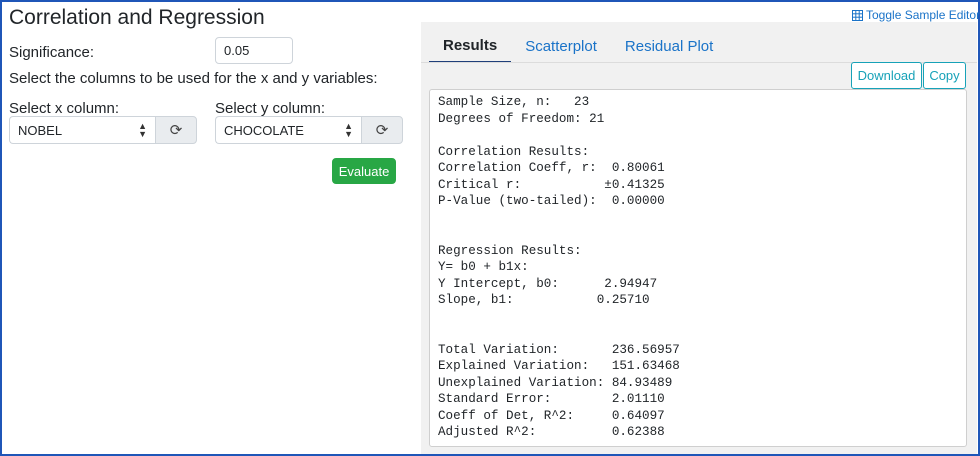 The height and width of the screenshot is (456, 980). What do you see at coordinates (551, 432) in the screenshot?
I see `output-line: Adjusted R^2: 0.62388` at bounding box center [551, 432].